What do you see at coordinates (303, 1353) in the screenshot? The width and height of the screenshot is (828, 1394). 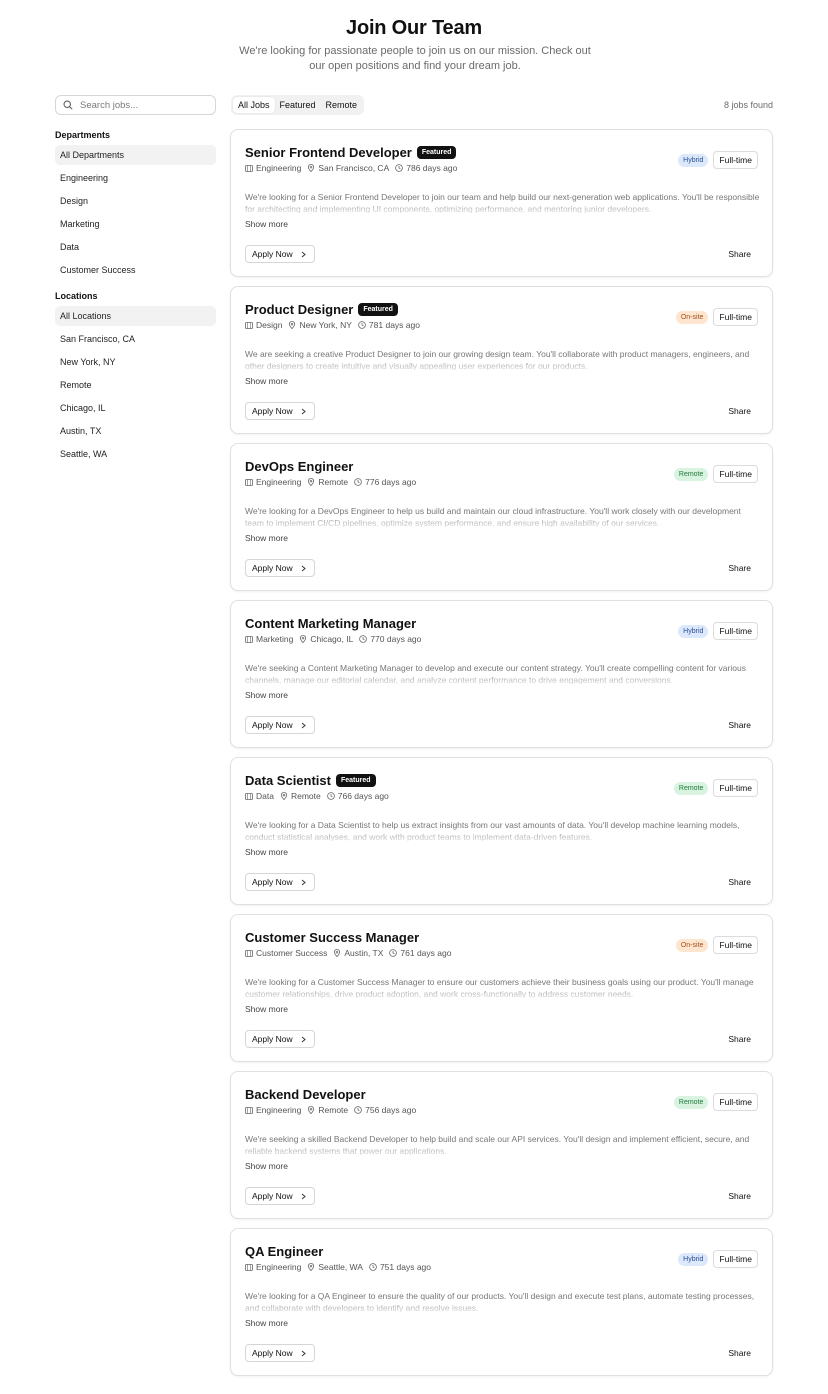 I see `chevron-right-icon` at bounding box center [303, 1353].